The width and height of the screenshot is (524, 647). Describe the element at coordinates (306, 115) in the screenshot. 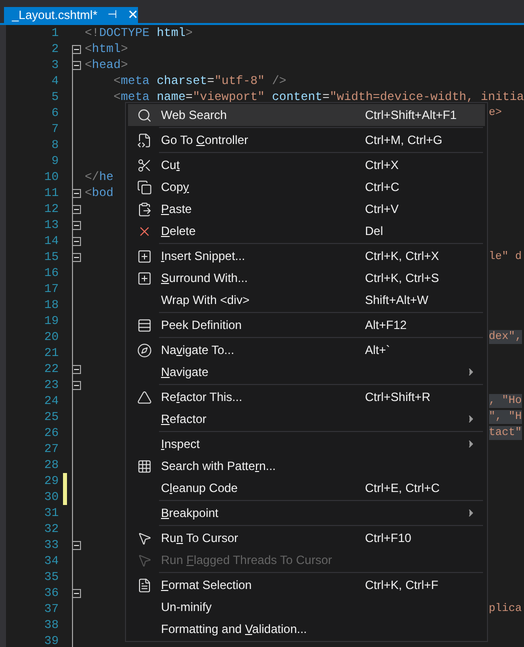

I see `menu-item: Web Search Ctrl+Shift+Alt+F1` at that location.